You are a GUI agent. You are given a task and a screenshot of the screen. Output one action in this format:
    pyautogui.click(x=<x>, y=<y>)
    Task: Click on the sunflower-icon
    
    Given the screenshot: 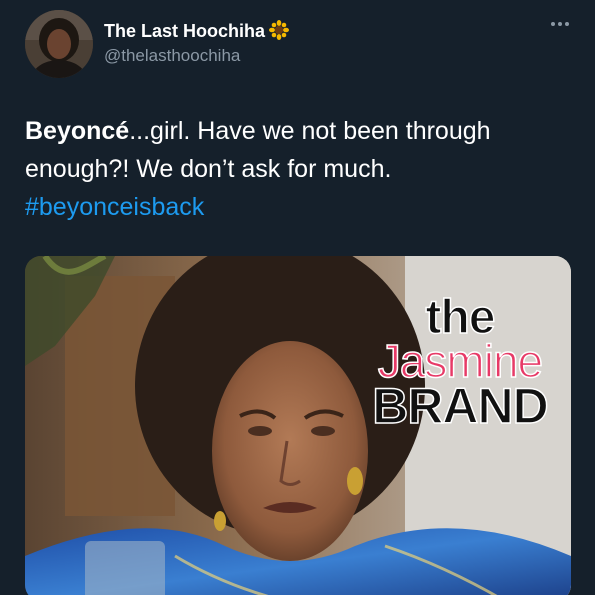 What is the action you would take?
    pyautogui.click(x=279, y=32)
    